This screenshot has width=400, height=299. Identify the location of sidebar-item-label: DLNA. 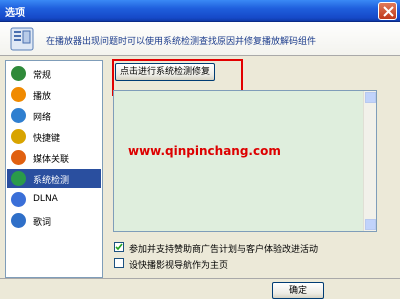
(45, 199).